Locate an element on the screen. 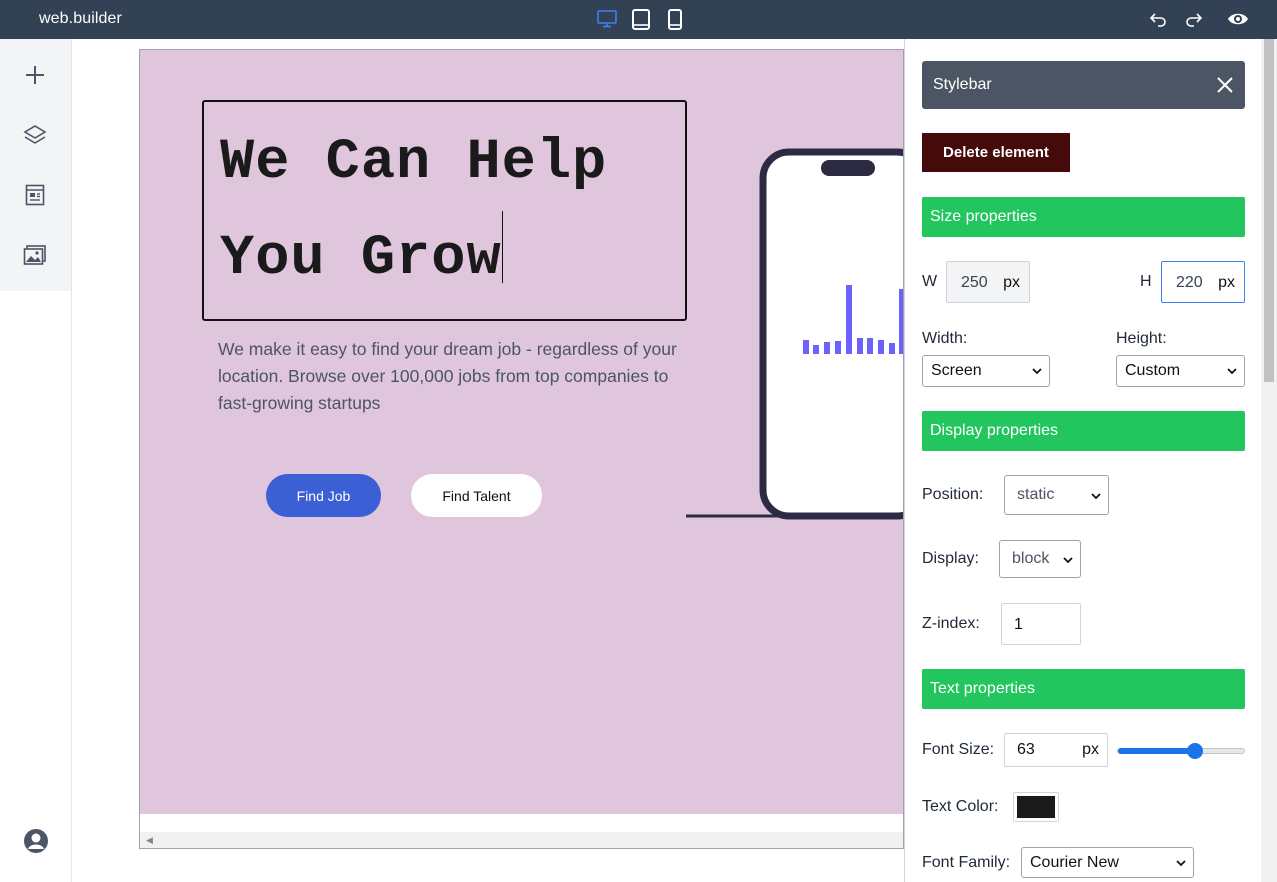 This screenshot has height=882, width=1277. phone-illustration is located at coordinates (794, 334).